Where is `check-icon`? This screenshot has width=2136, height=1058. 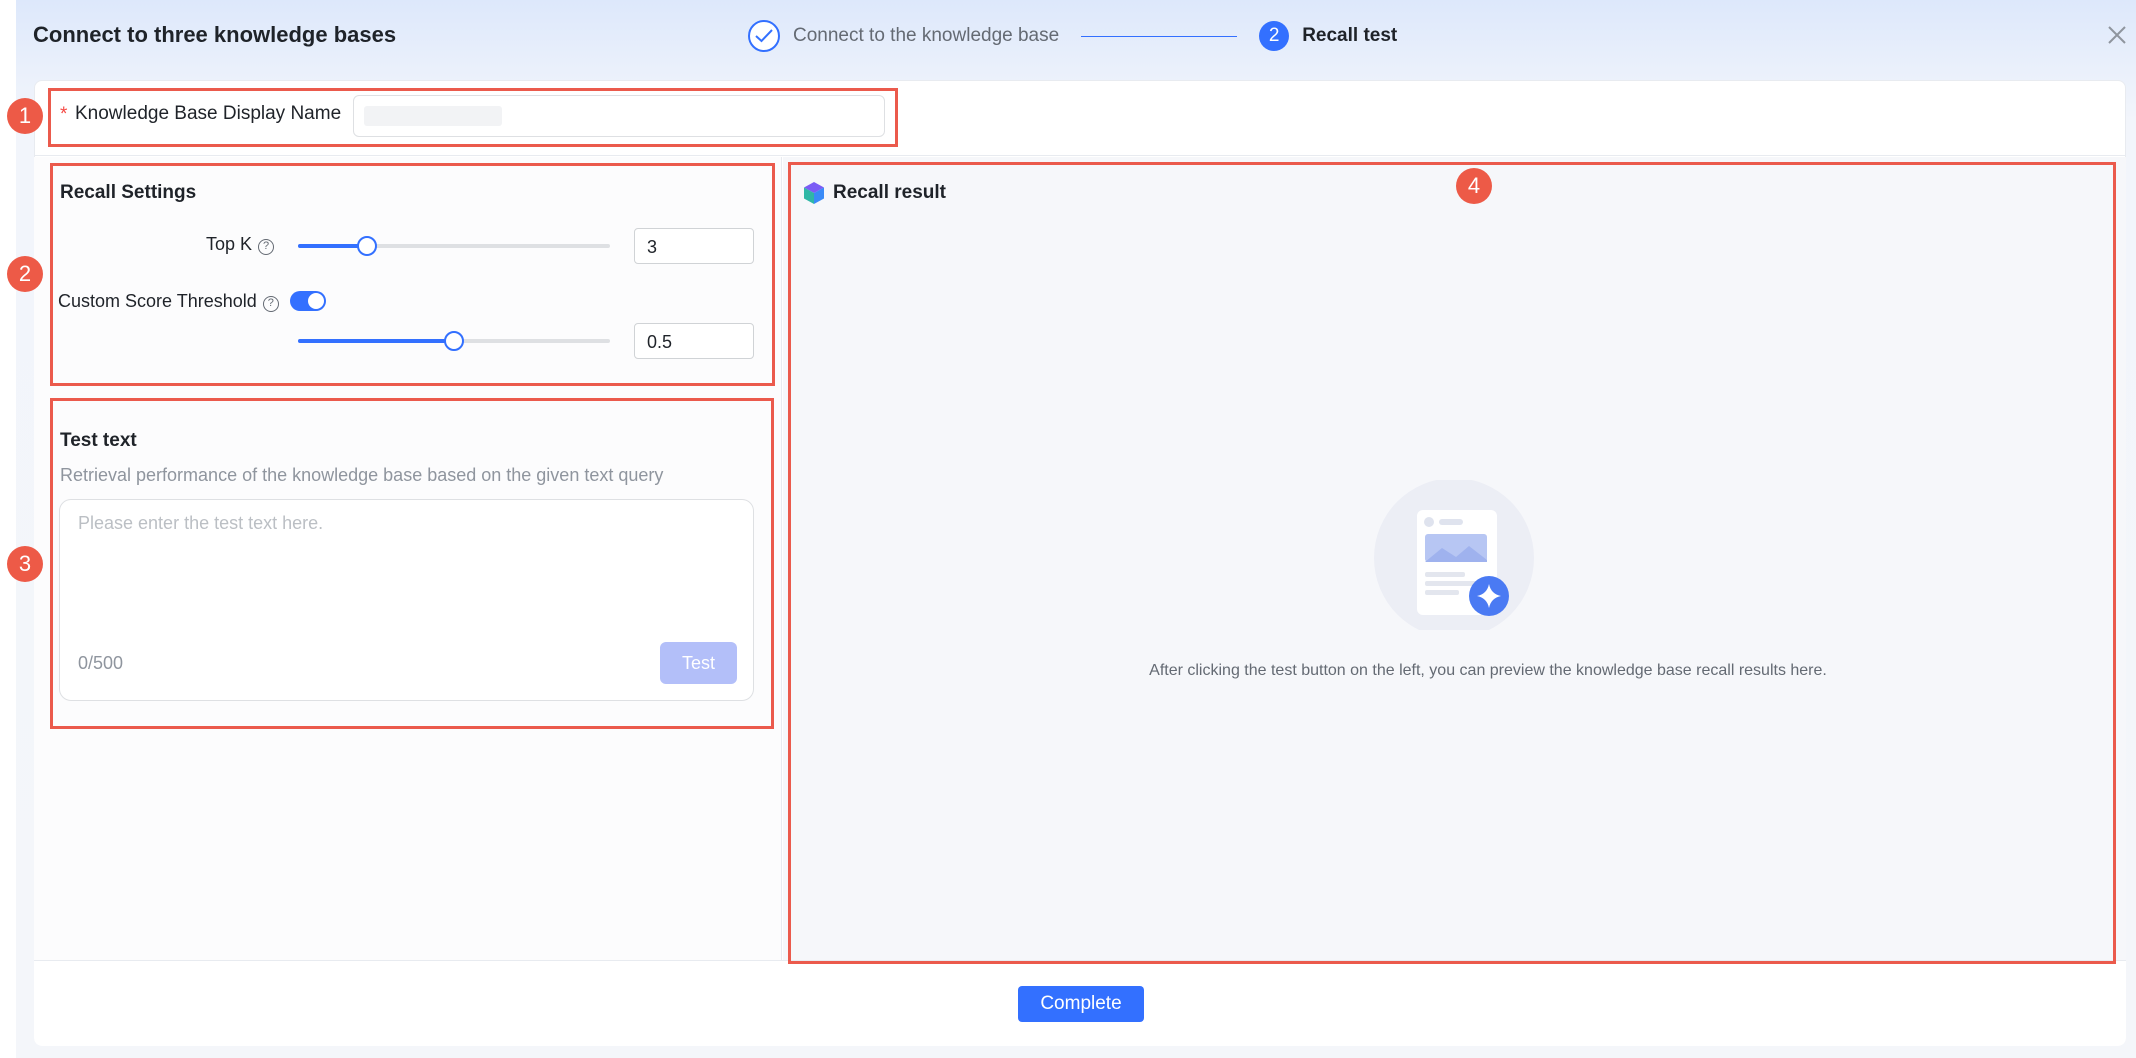 check-icon is located at coordinates (764, 36).